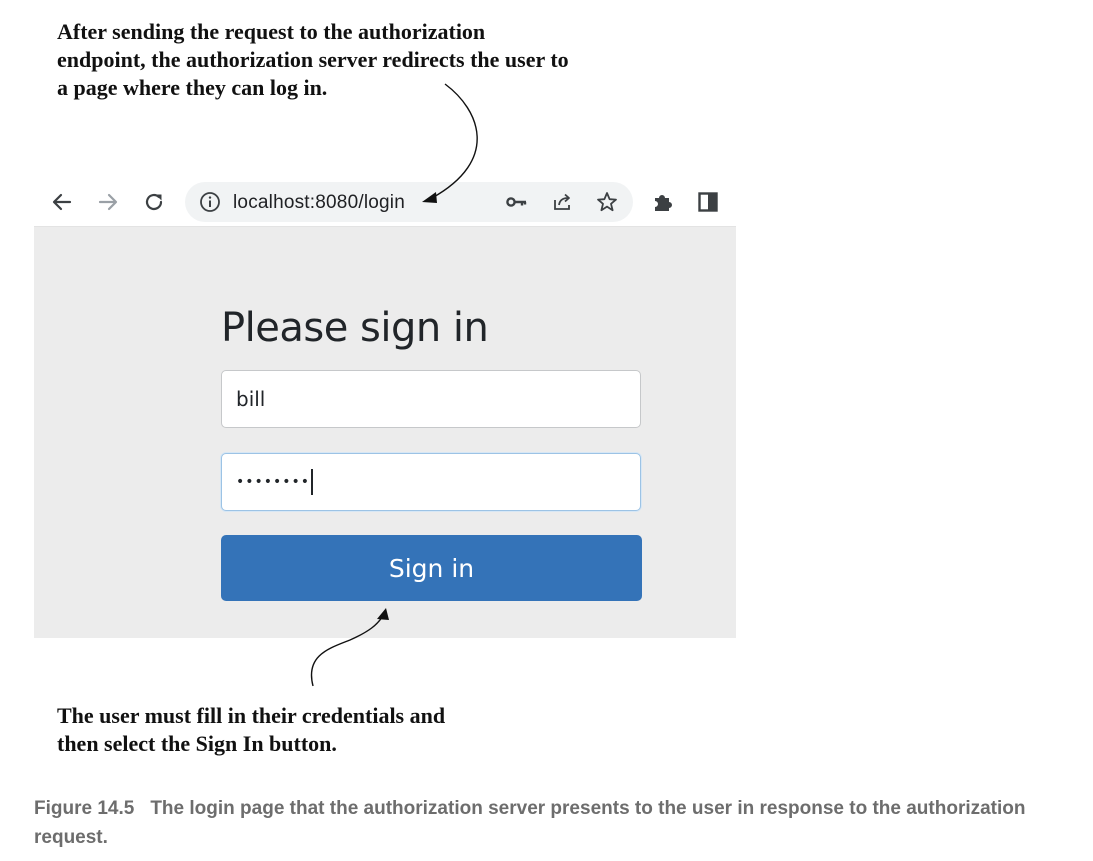  What do you see at coordinates (429, 197) in the screenshot?
I see `arrowhead-url` at bounding box center [429, 197].